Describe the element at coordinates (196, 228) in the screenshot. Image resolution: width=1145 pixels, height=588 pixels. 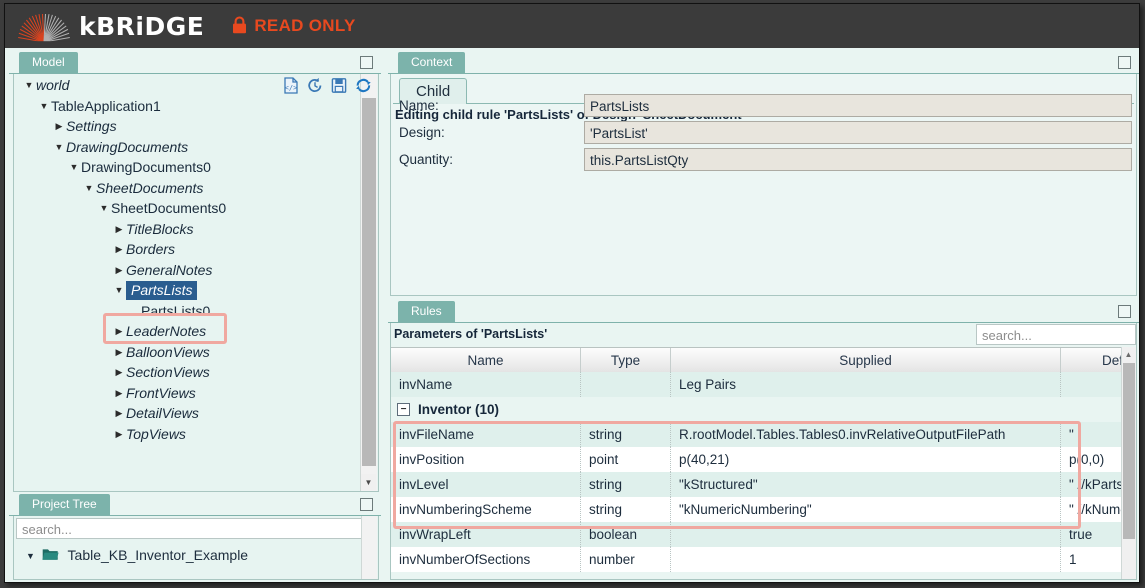
I see `tree-node-titleblocks: TitleBlocks` at that location.